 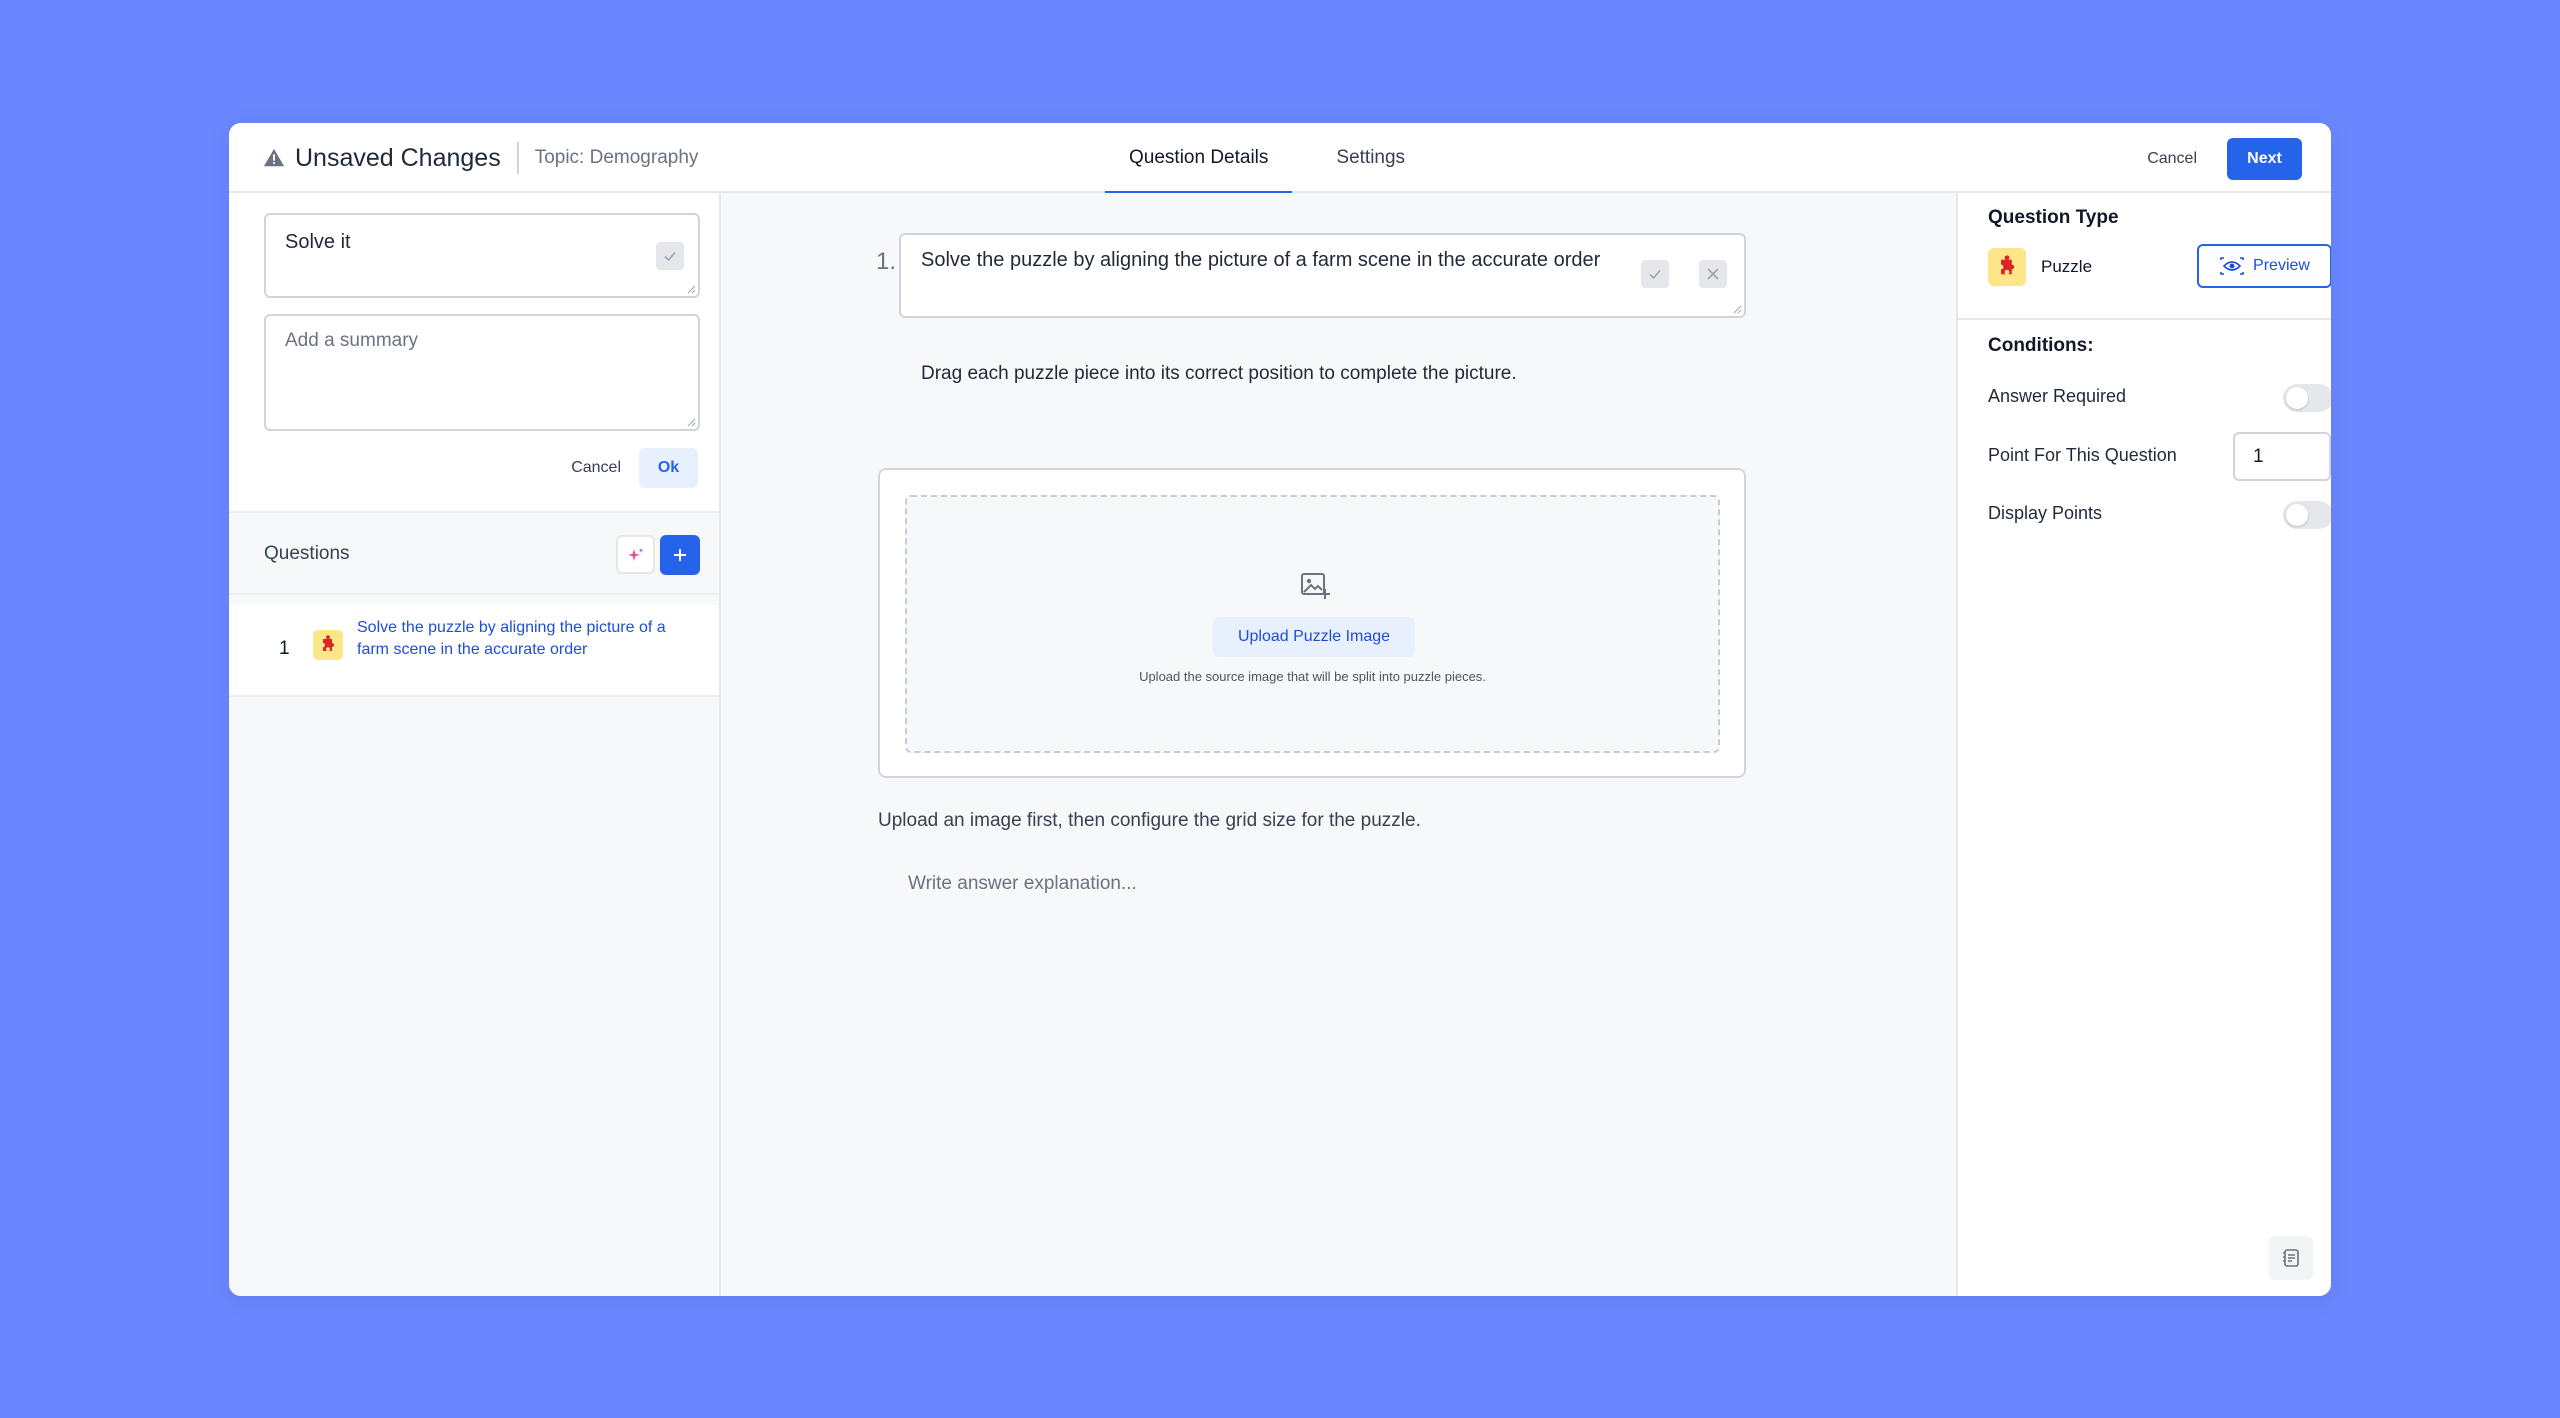 I want to click on questions-label: Questions, so click(x=307, y=553).